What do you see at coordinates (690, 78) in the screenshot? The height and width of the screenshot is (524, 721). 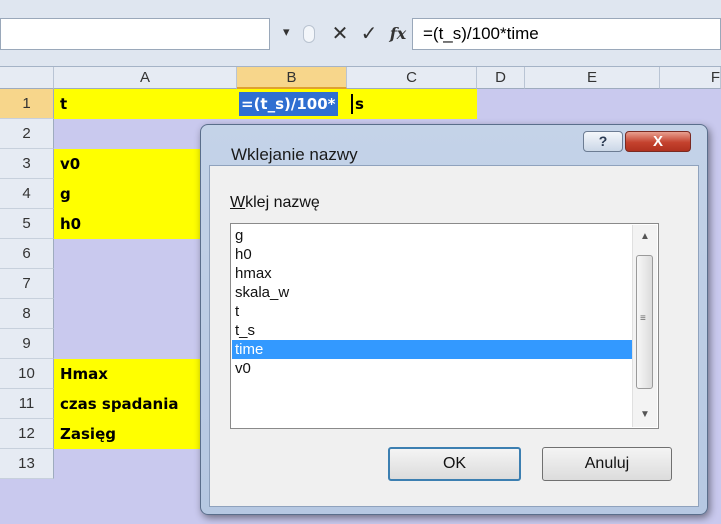 I see `column-header-f: F` at bounding box center [690, 78].